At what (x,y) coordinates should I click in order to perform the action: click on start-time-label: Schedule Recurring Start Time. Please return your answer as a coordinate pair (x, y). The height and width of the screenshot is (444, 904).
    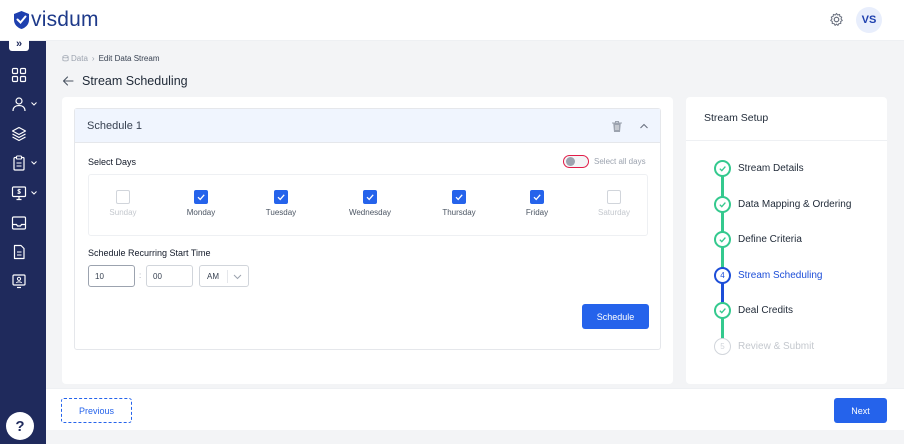
    Looking at the image, I should click on (149, 253).